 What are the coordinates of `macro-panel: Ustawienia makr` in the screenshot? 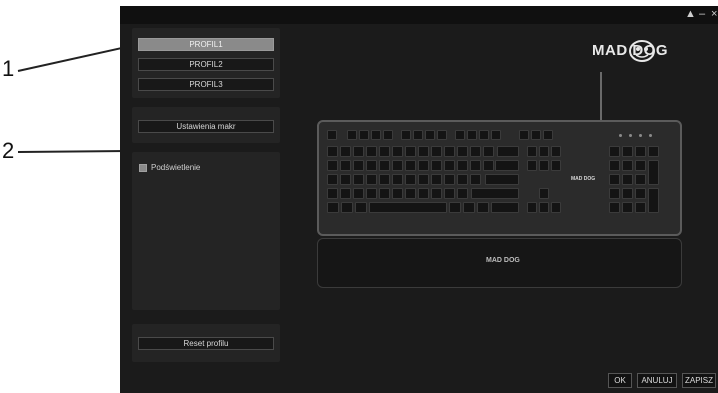 It's located at (206, 125).